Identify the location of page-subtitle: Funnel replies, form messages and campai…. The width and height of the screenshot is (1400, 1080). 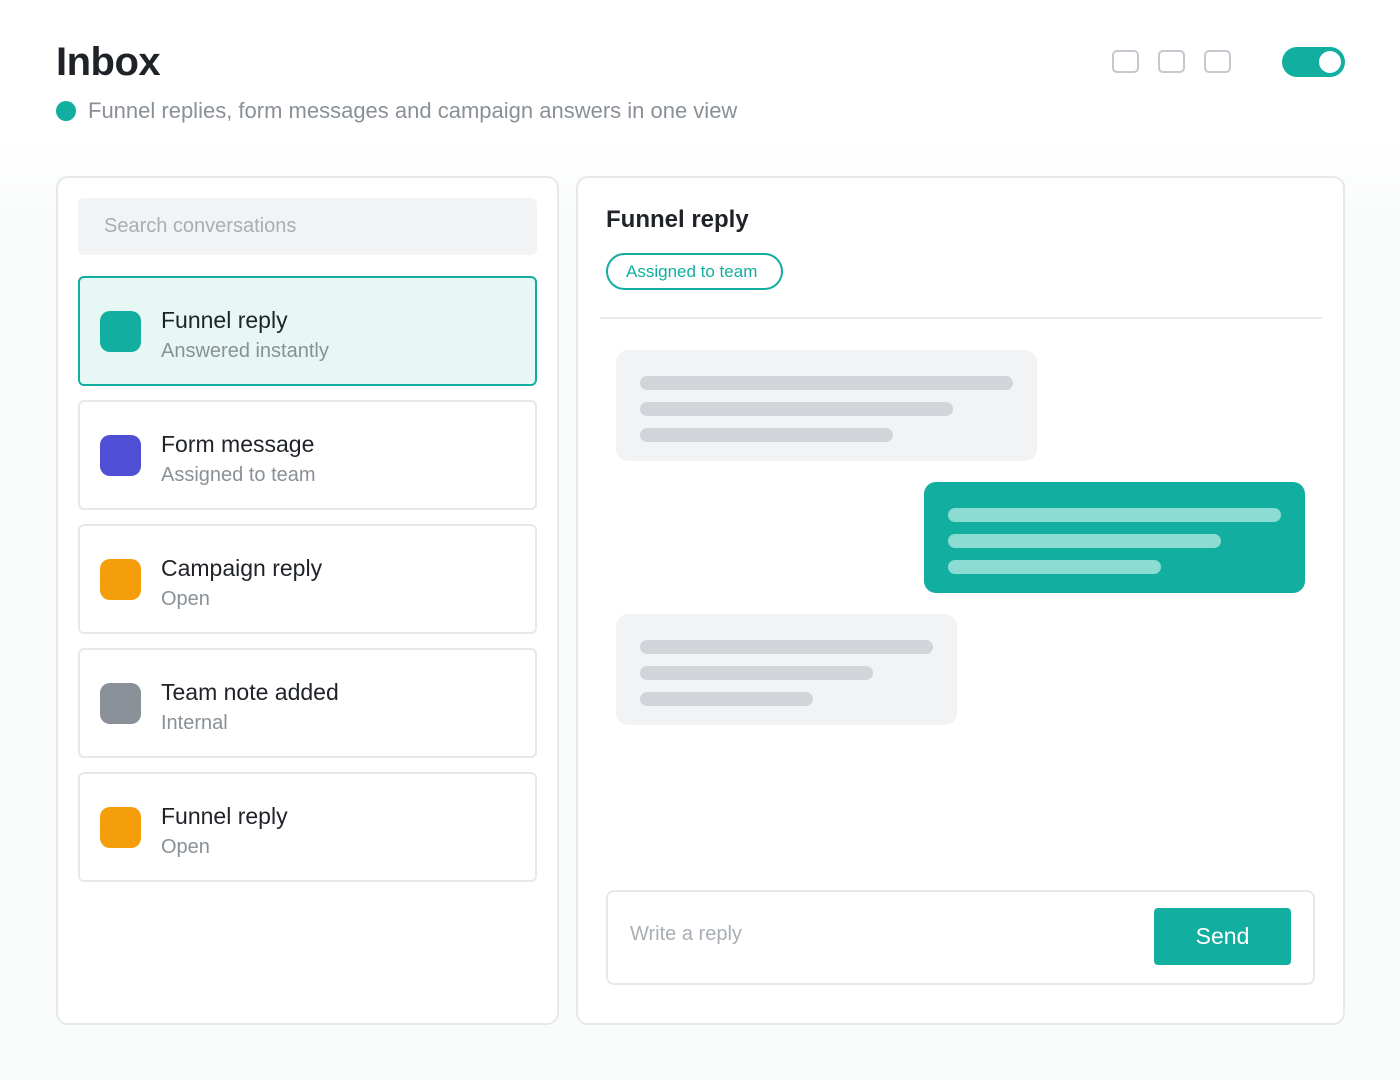
(413, 110).